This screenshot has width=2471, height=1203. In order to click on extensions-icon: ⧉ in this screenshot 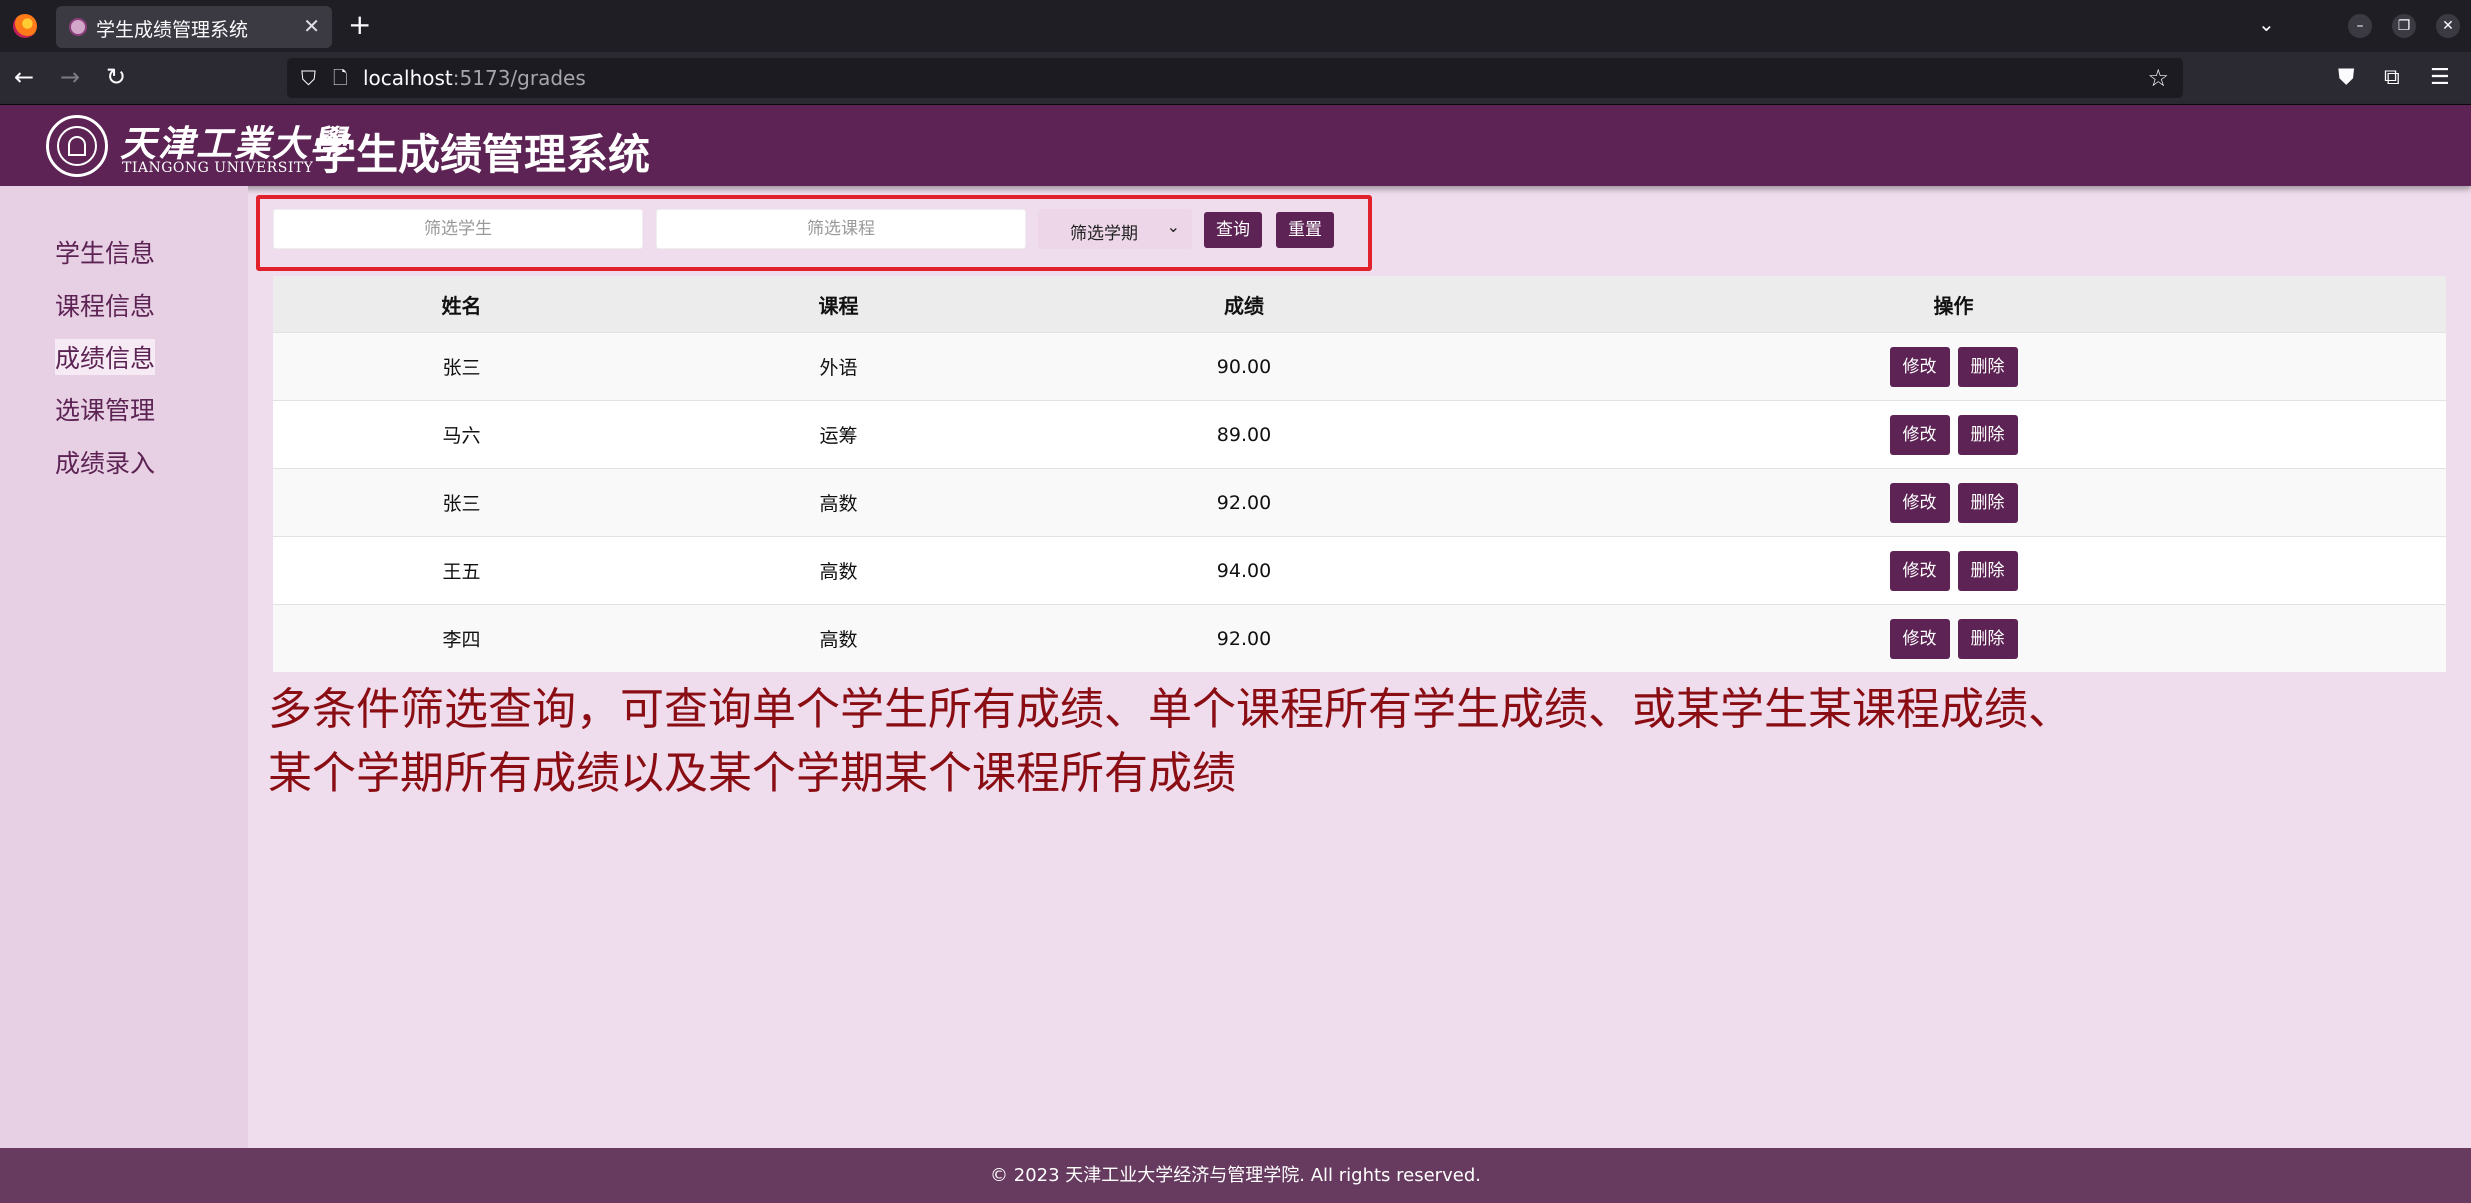, I will do `click(2392, 77)`.